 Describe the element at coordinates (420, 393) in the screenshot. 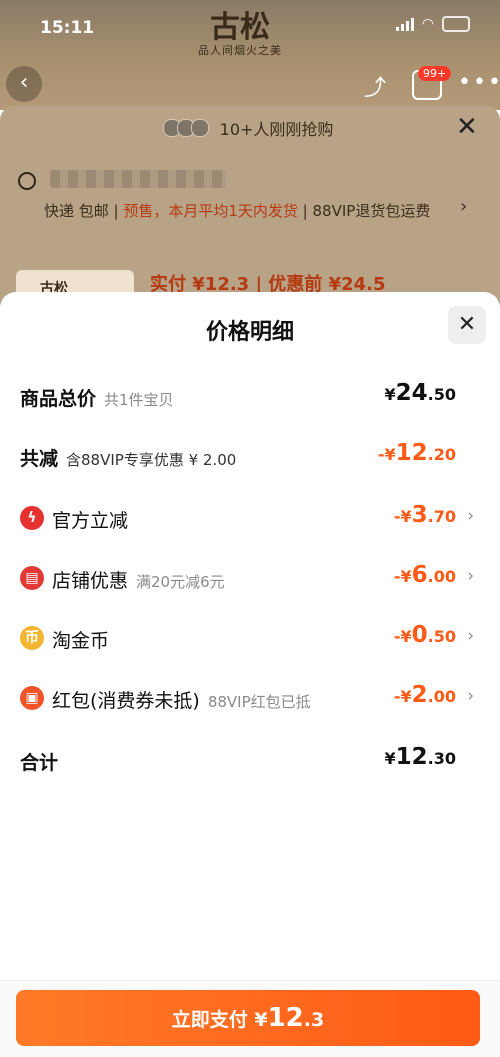

I see `row-amount: ¥24.50` at that location.